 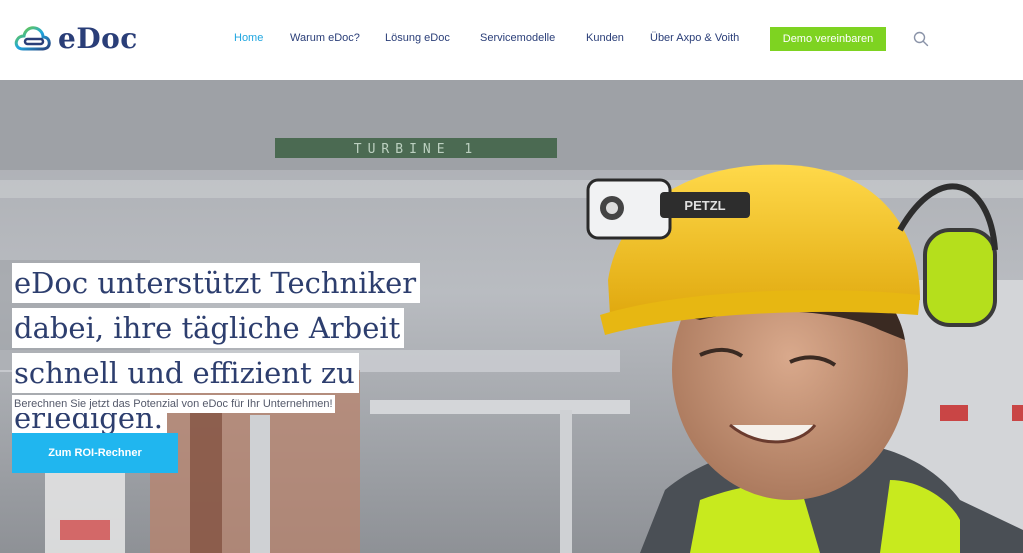 I want to click on turbine-sign-text: TURBINE 1, so click(x=416, y=149).